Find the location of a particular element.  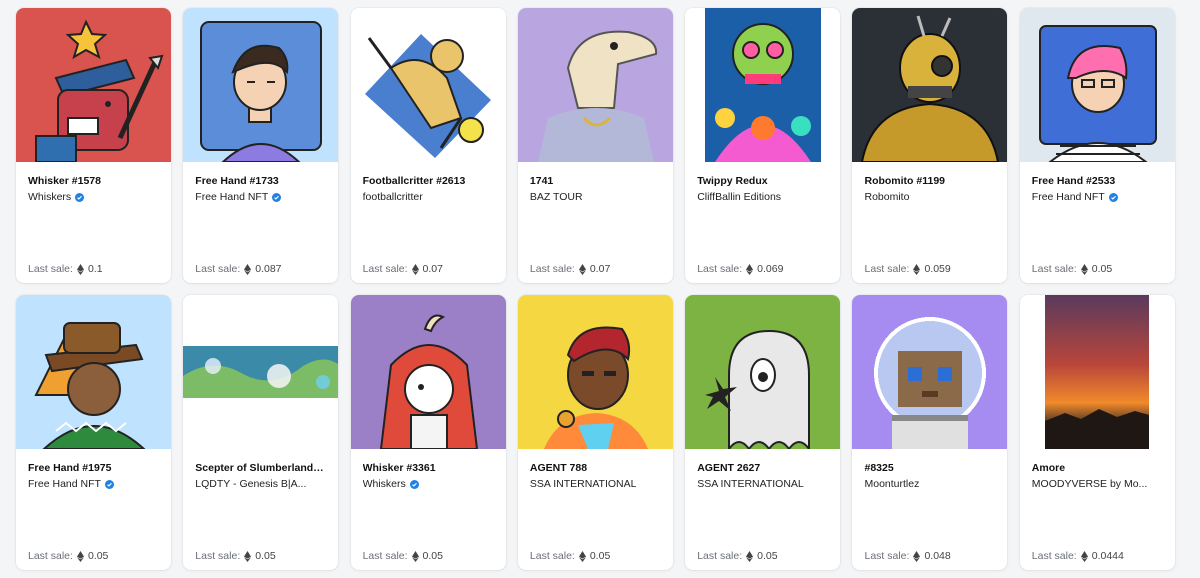

nft-title: Footballcritter #2613 is located at coordinates (428, 181).